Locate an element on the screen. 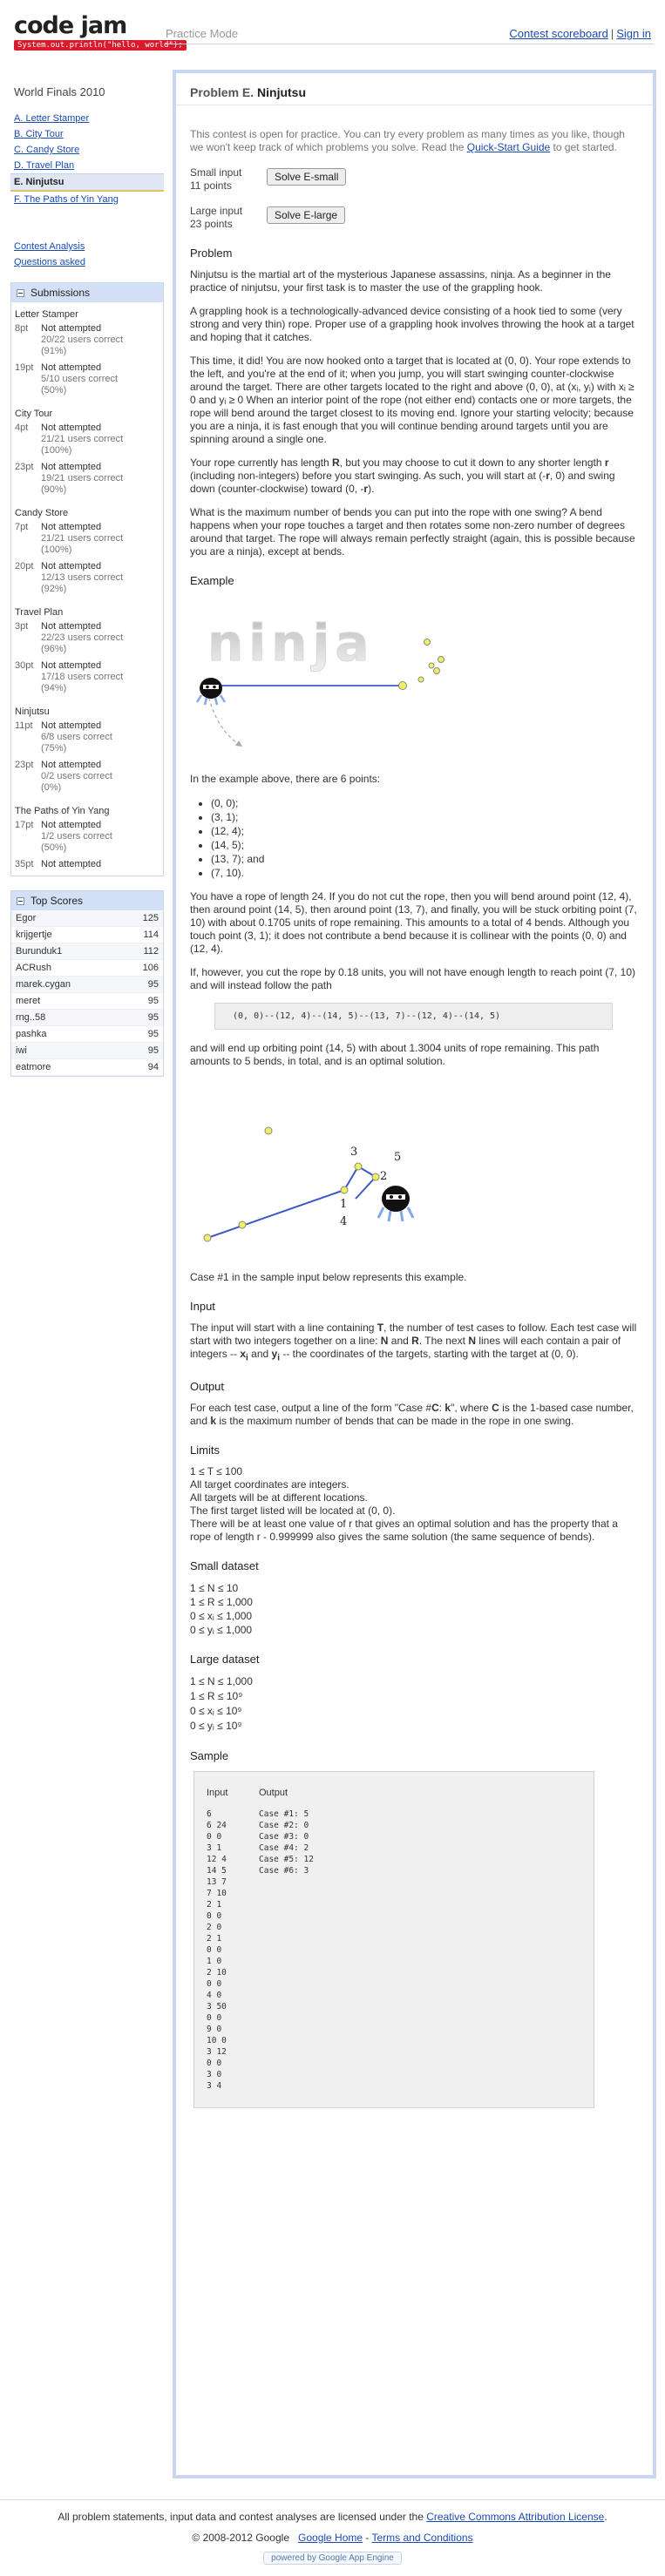 Image resolution: width=665 pixels, height=2576 pixels. submission-points: 23pt is located at coordinates (24, 765).